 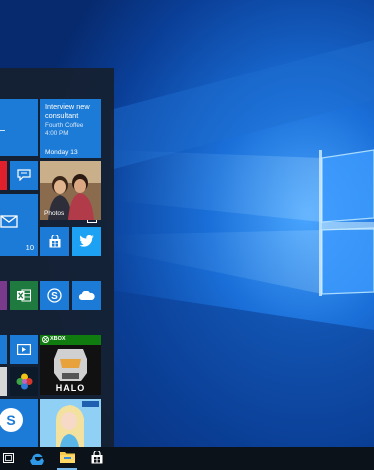 I want to click on svg-text: HALO, so click(x=71, y=388).